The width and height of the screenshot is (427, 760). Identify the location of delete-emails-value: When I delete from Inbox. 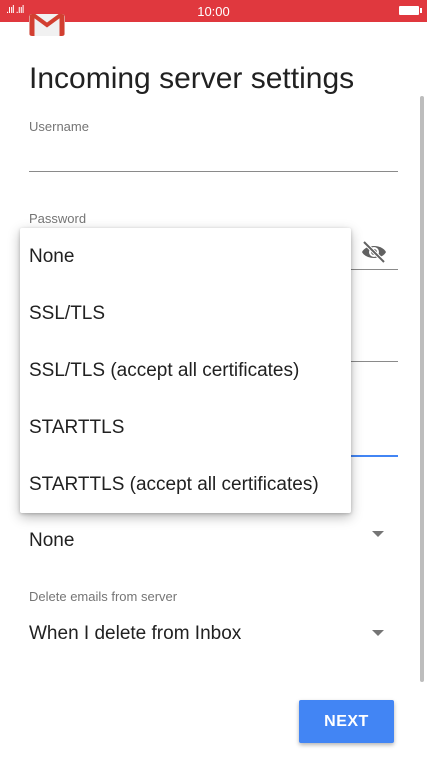
(135, 633).